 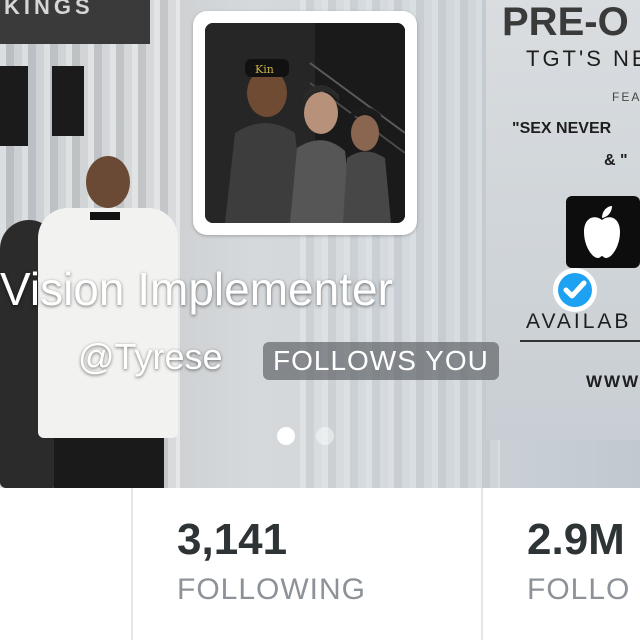 I want to click on poster-featuring: FEA, so click(x=626, y=97).